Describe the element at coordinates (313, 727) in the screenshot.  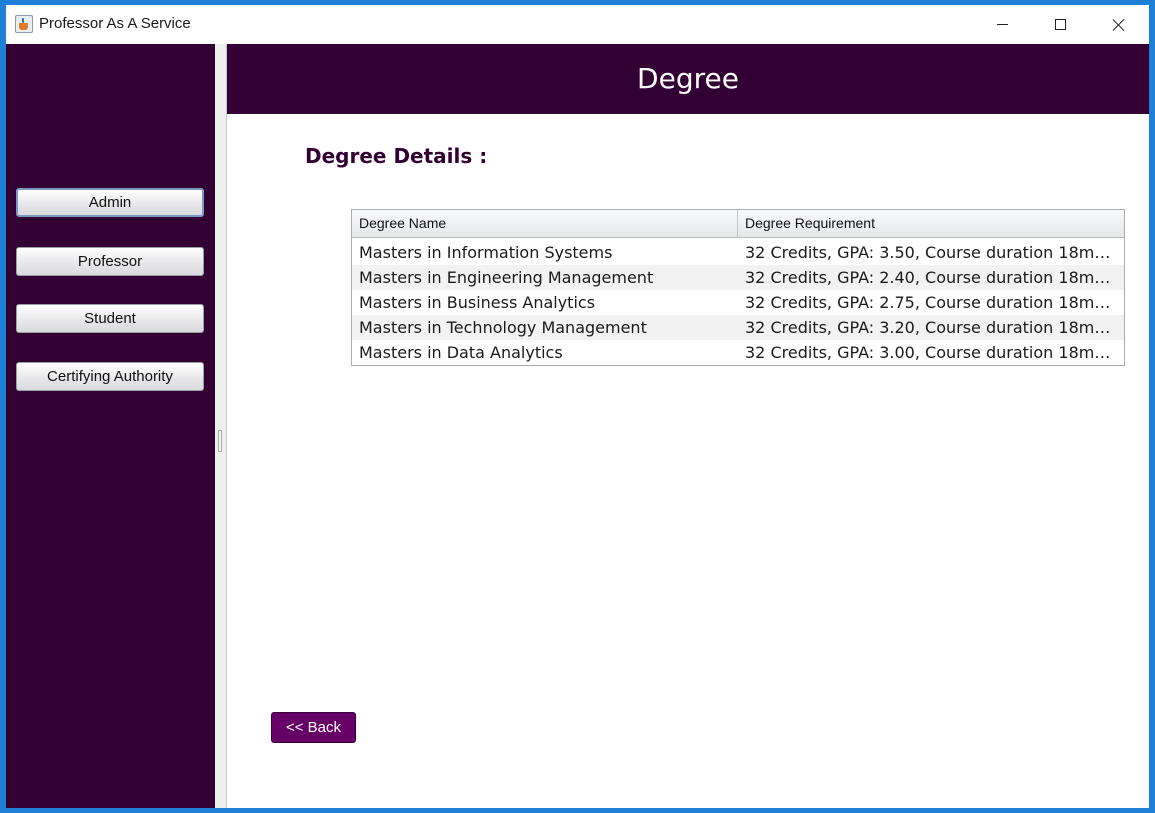
I see `back-button: << Back` at that location.